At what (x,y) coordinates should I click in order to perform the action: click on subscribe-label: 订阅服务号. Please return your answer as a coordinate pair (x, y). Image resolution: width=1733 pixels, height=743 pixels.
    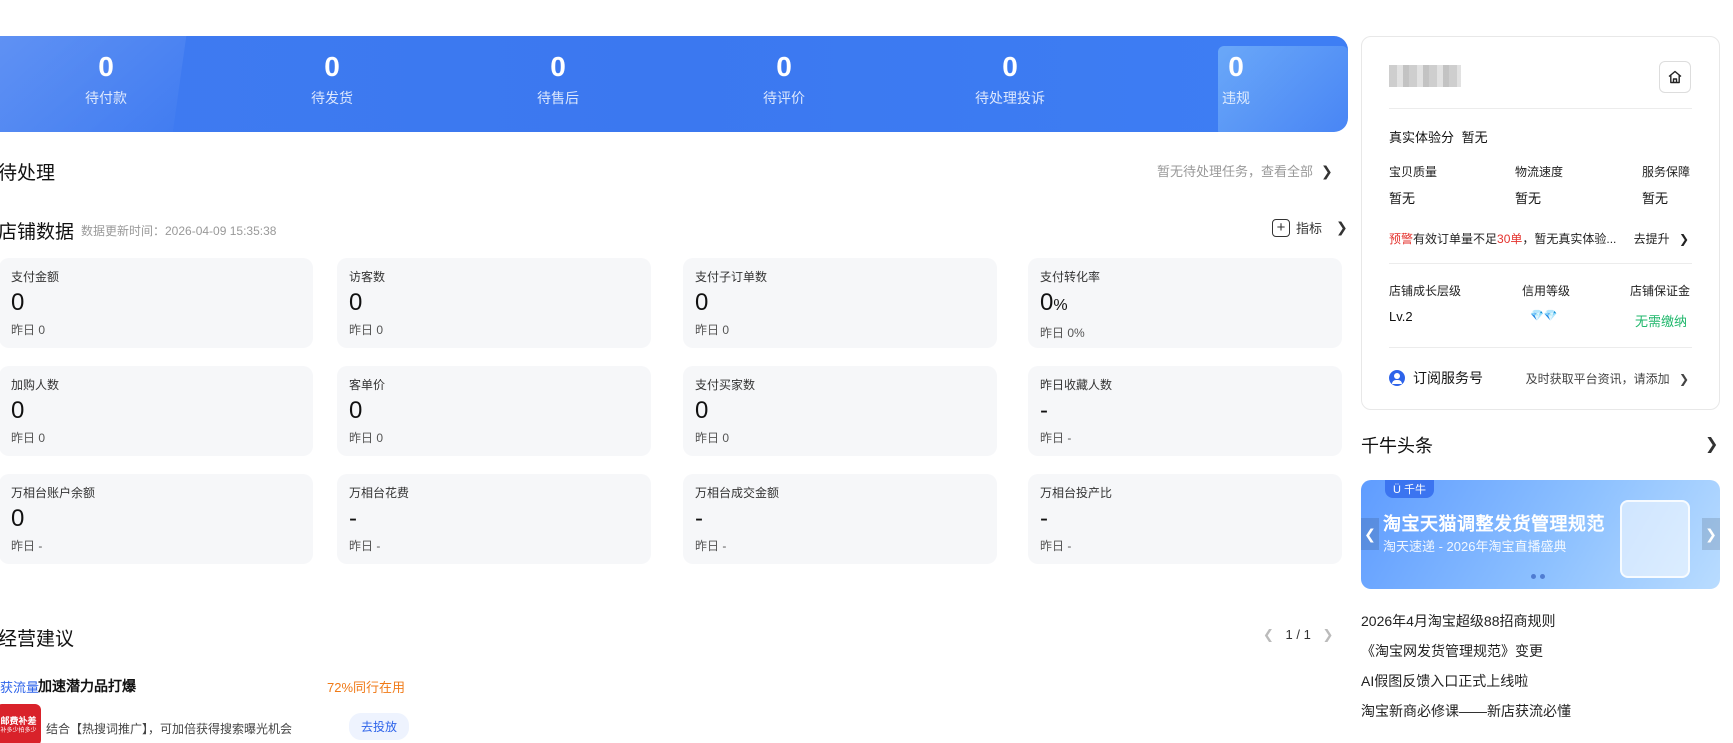
    Looking at the image, I should click on (1448, 378).